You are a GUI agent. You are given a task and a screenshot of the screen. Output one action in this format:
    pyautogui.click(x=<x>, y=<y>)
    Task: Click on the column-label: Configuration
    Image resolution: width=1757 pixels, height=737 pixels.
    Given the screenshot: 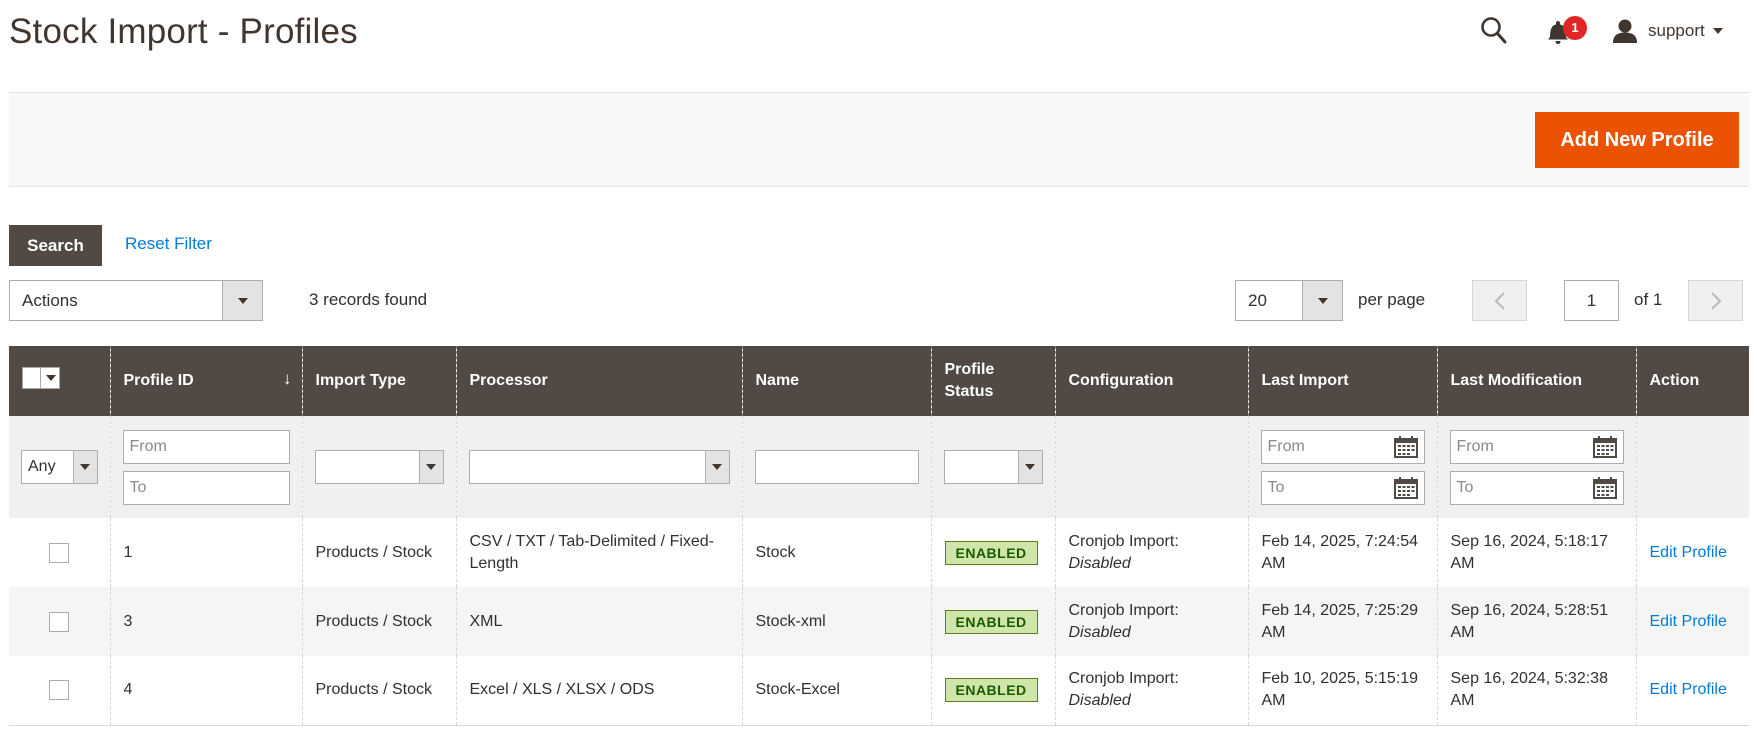 What is the action you would take?
    pyautogui.click(x=1121, y=380)
    